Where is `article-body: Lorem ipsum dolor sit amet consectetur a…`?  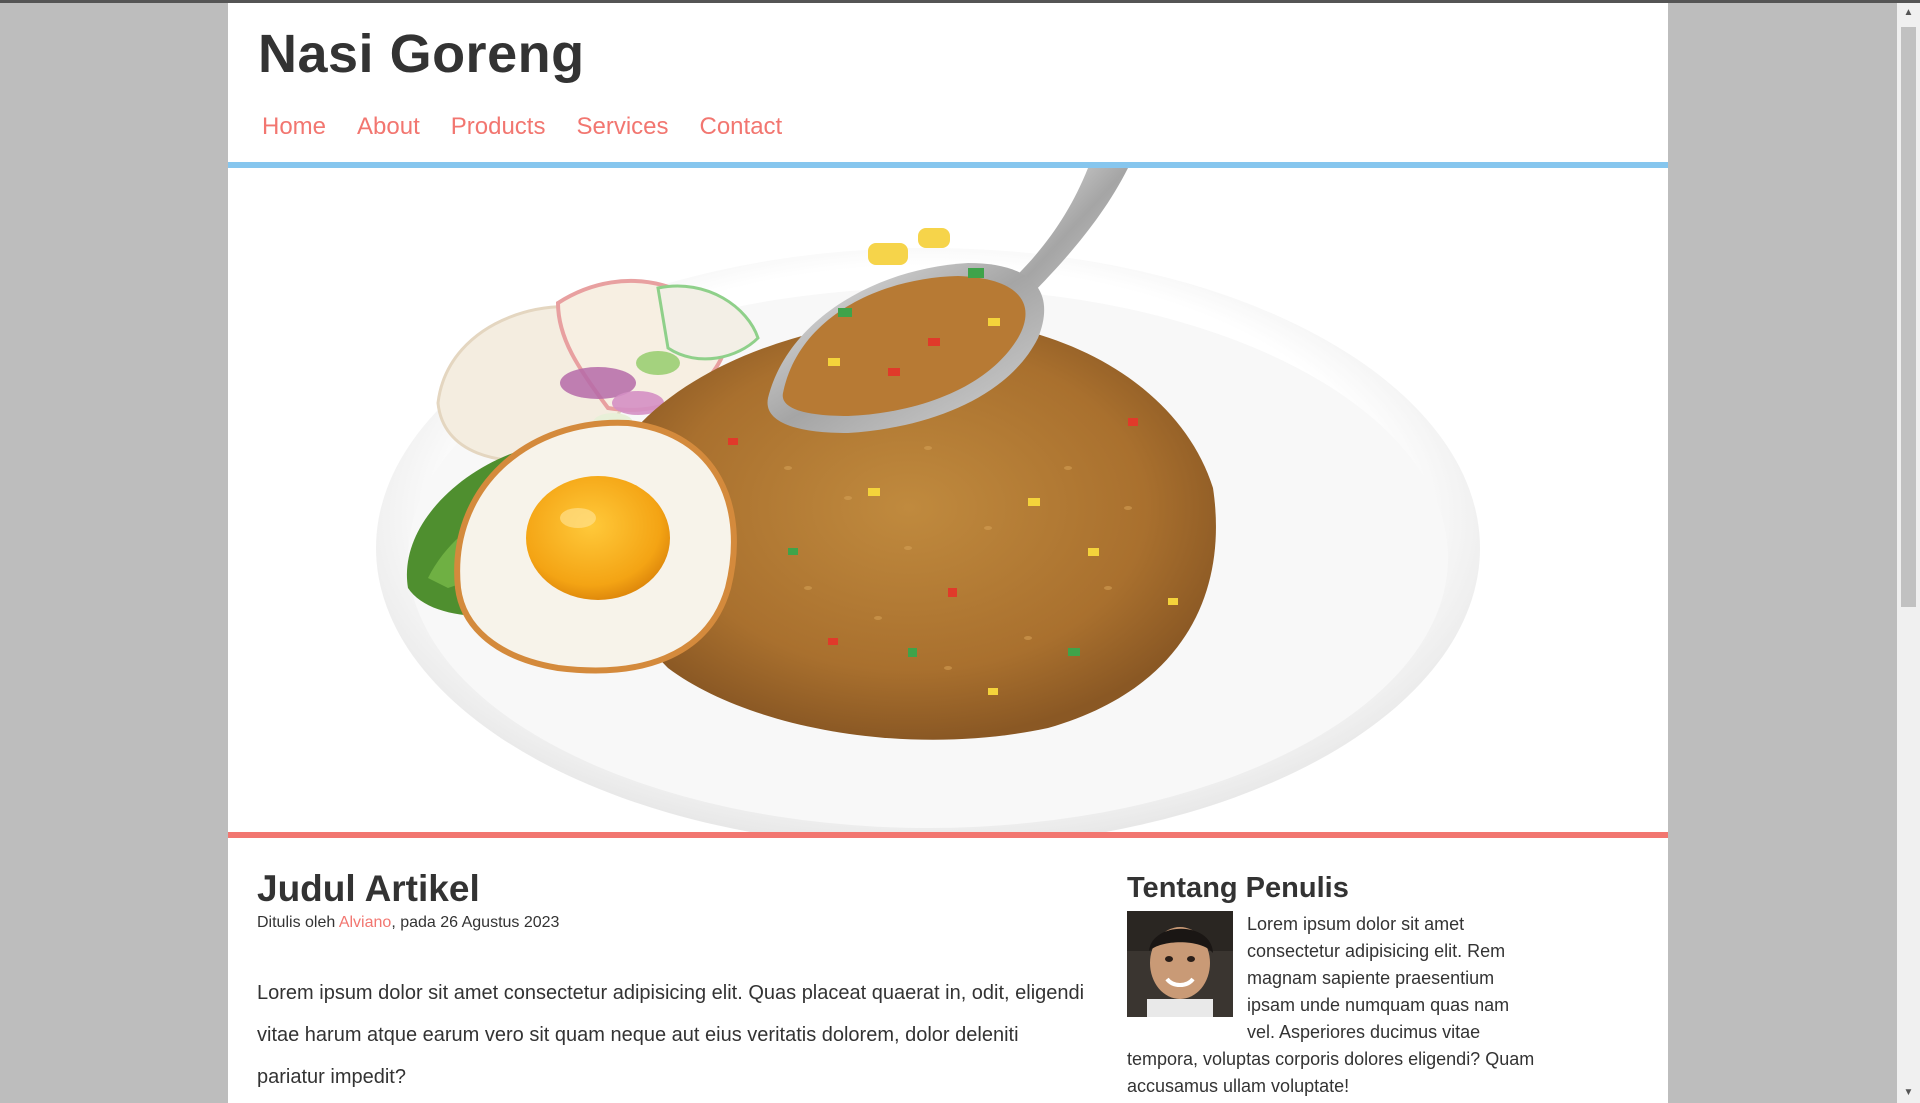 article-body: Lorem ipsum dolor sit amet consectetur a… is located at coordinates (671, 1035).